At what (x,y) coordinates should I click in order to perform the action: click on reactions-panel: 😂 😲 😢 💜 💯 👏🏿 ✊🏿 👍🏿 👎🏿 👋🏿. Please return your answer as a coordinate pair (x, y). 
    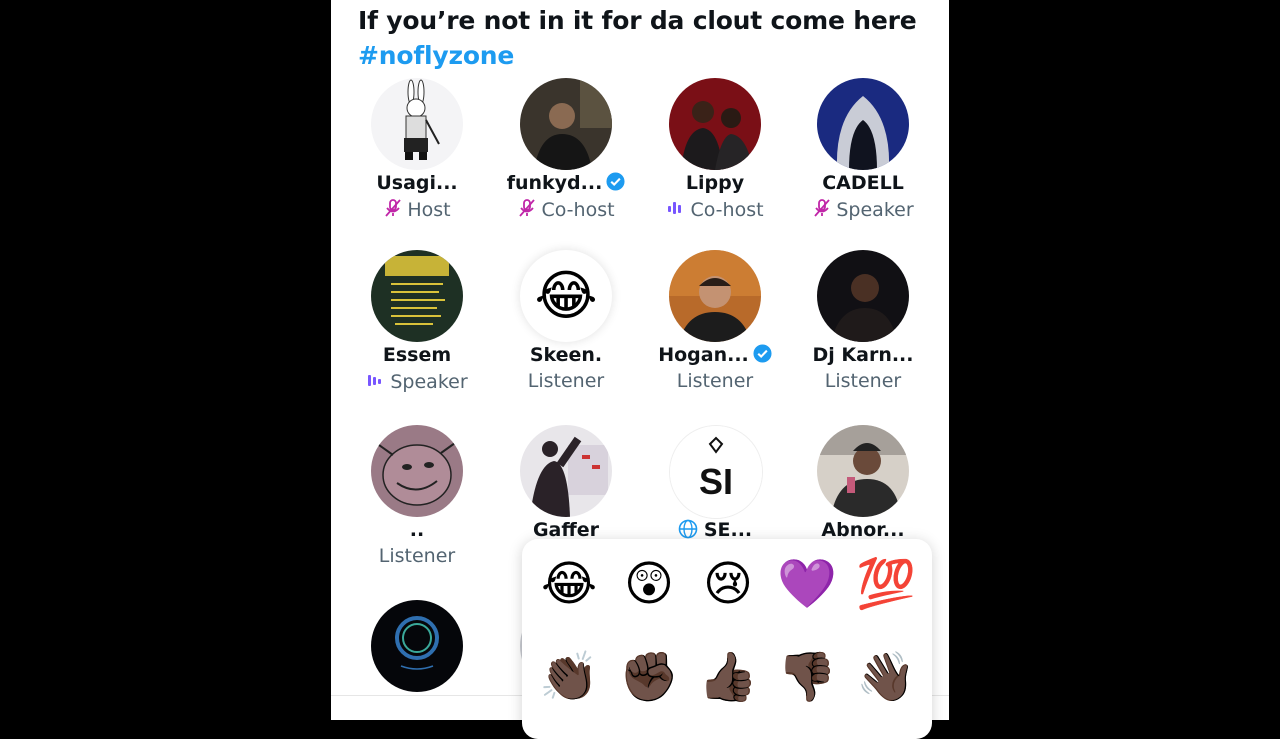
    Looking at the image, I should click on (727, 639).